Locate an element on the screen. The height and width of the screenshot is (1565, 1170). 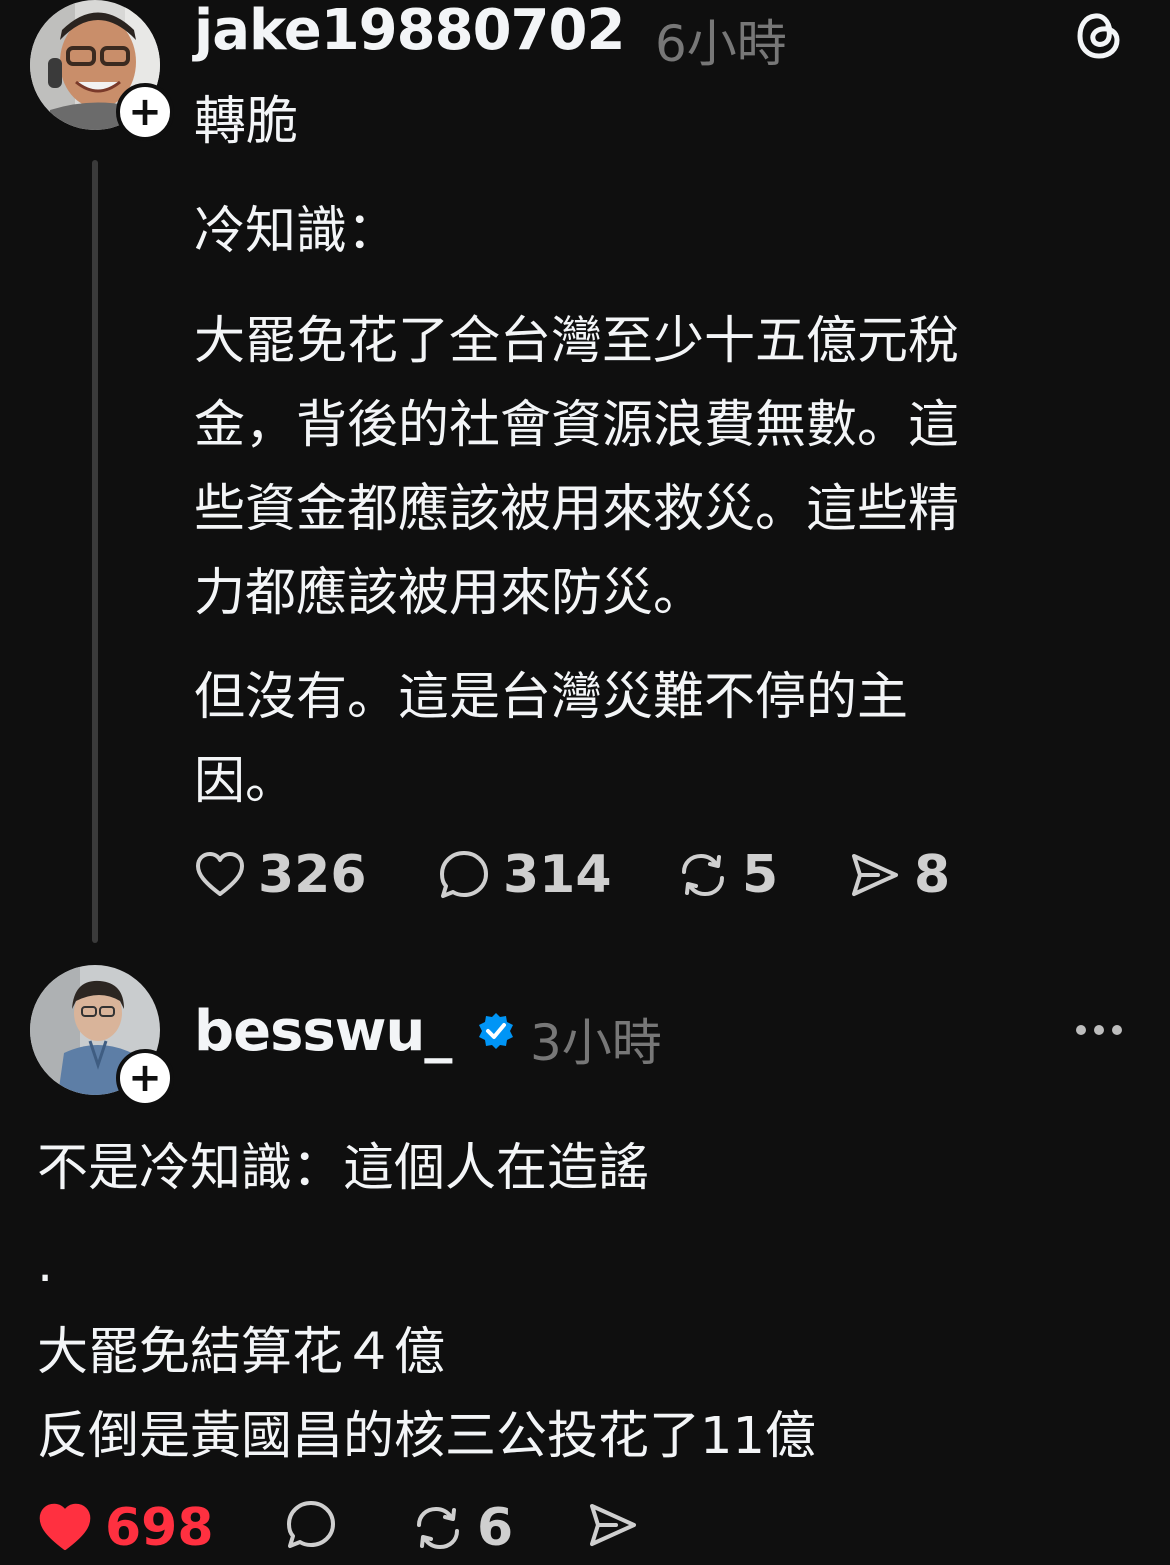
quoted-line: 冷知識： is located at coordinates (296, 231).